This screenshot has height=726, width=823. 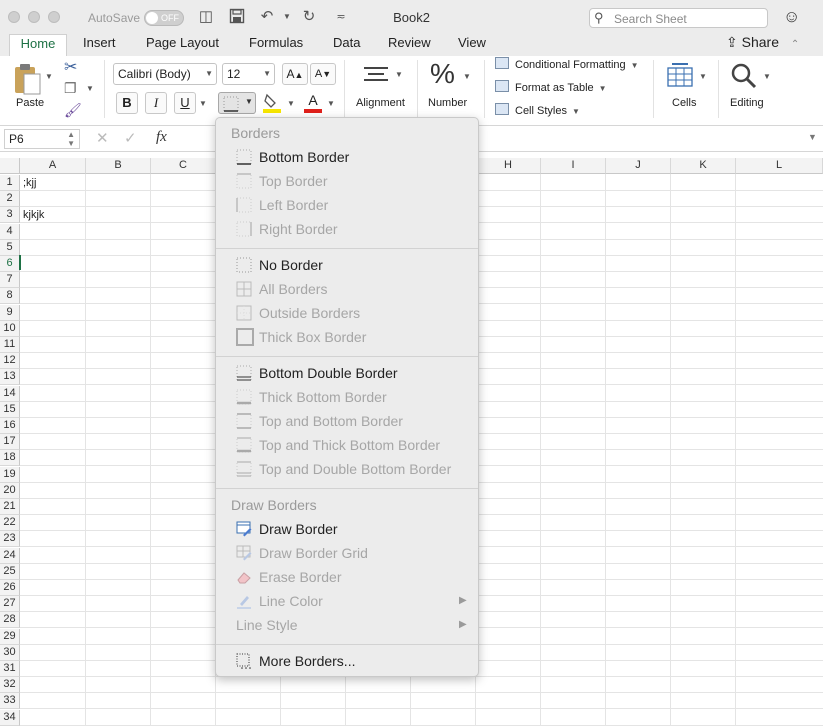 I want to click on row-header-15: 15, so click(x=10, y=409).